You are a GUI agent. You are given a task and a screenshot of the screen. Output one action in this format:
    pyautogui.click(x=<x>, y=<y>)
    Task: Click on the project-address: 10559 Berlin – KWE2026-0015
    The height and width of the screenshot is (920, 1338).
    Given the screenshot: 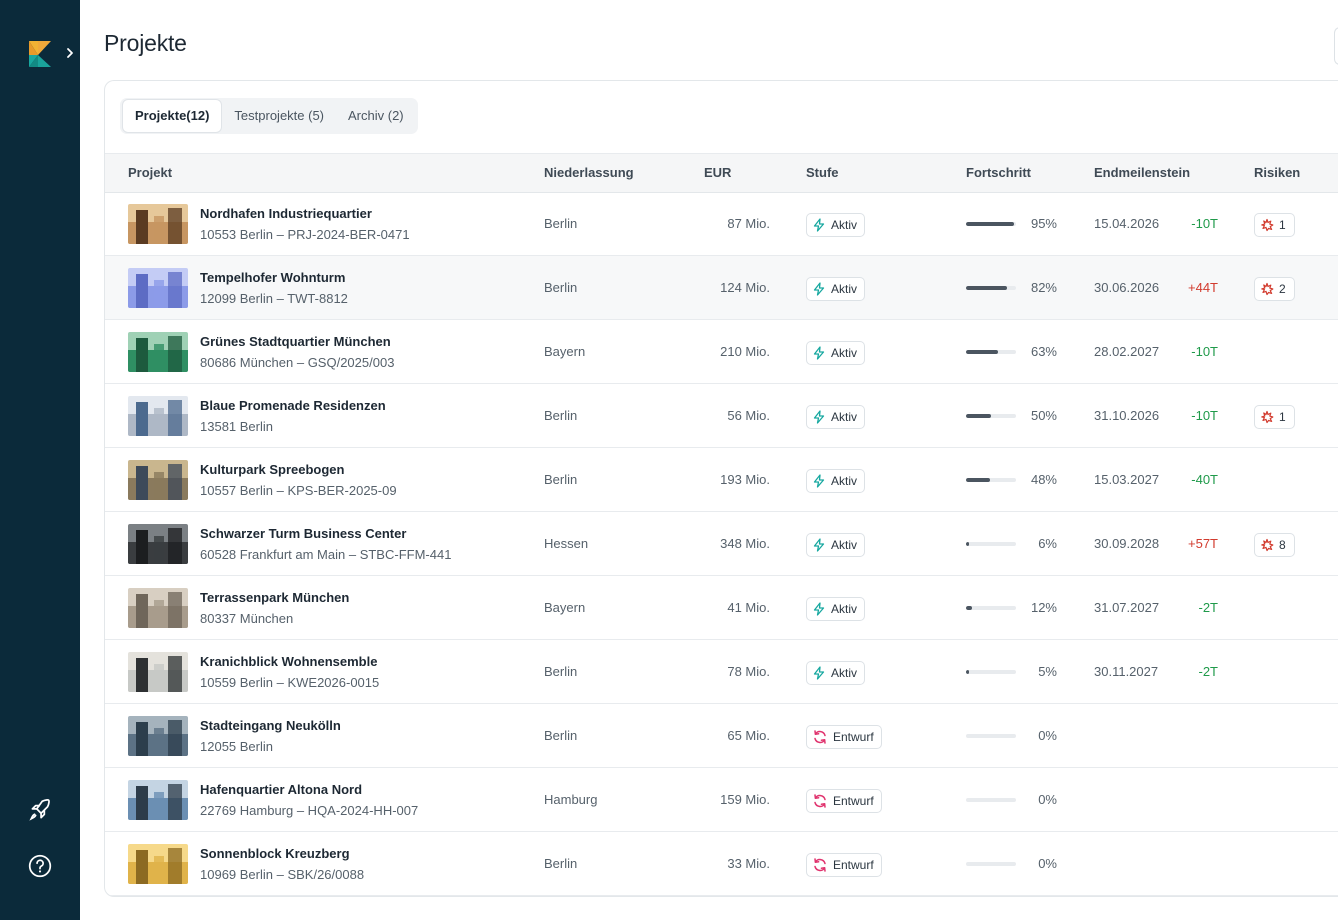 What is the action you would take?
    pyautogui.click(x=290, y=682)
    